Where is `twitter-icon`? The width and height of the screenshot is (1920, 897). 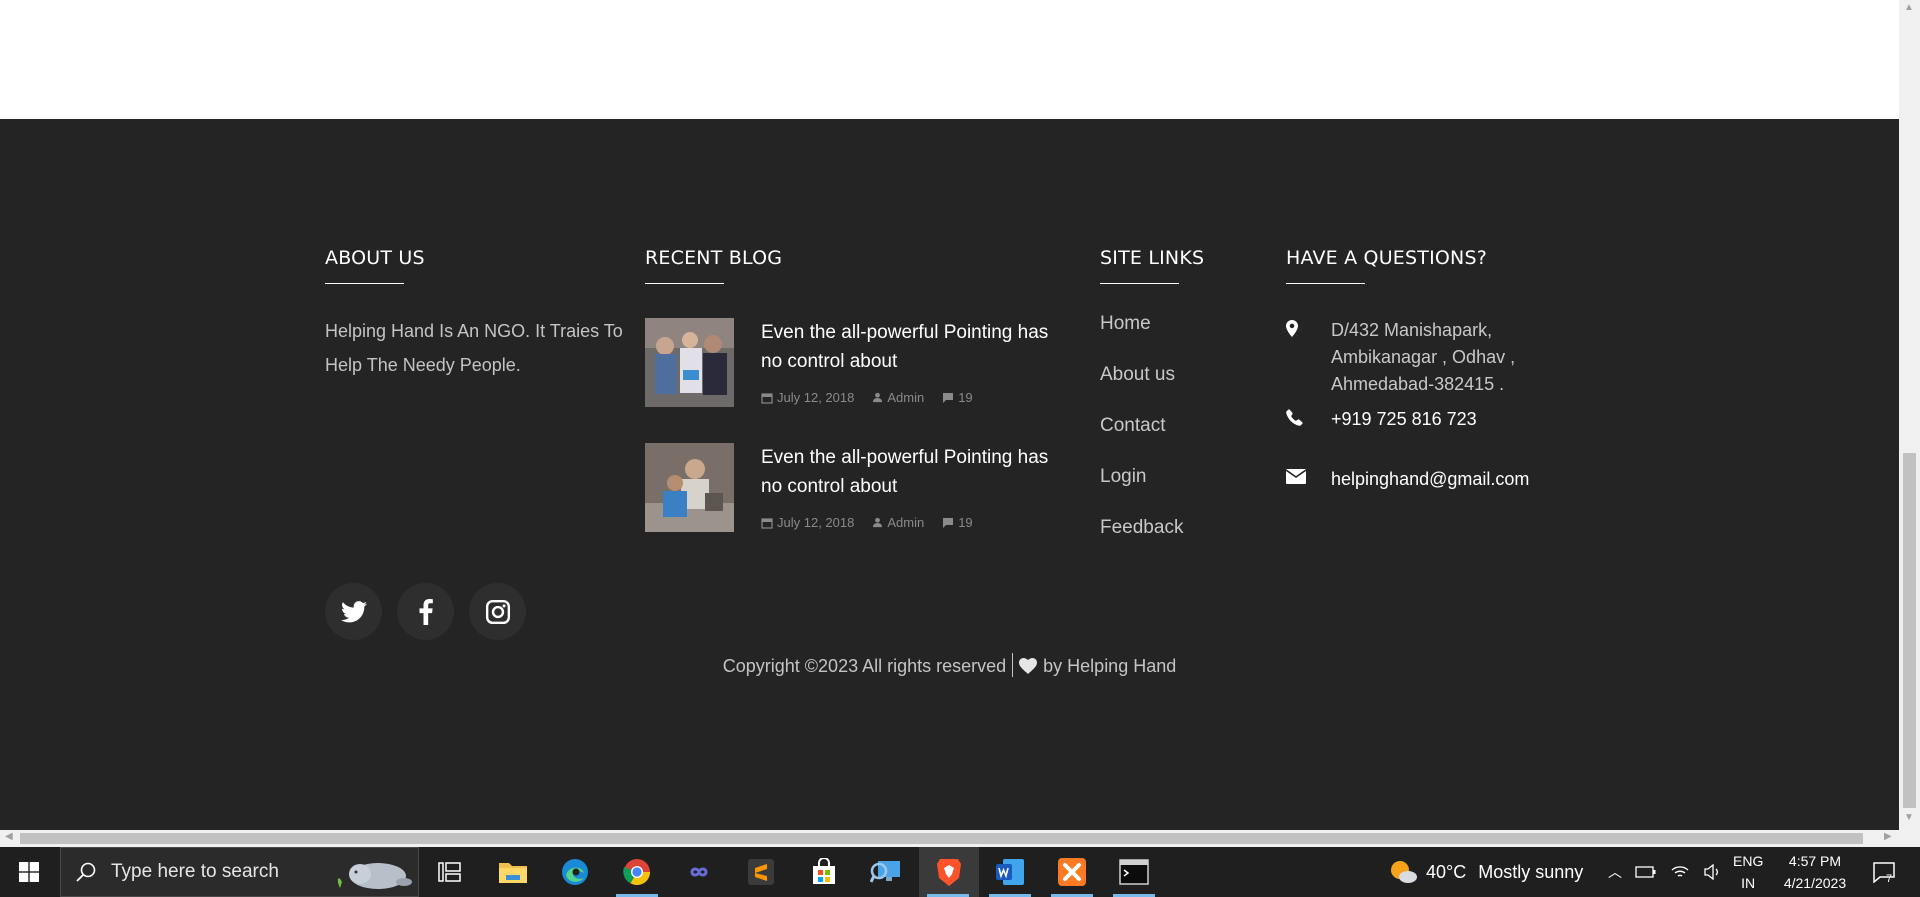
twitter-icon is located at coordinates (353, 611).